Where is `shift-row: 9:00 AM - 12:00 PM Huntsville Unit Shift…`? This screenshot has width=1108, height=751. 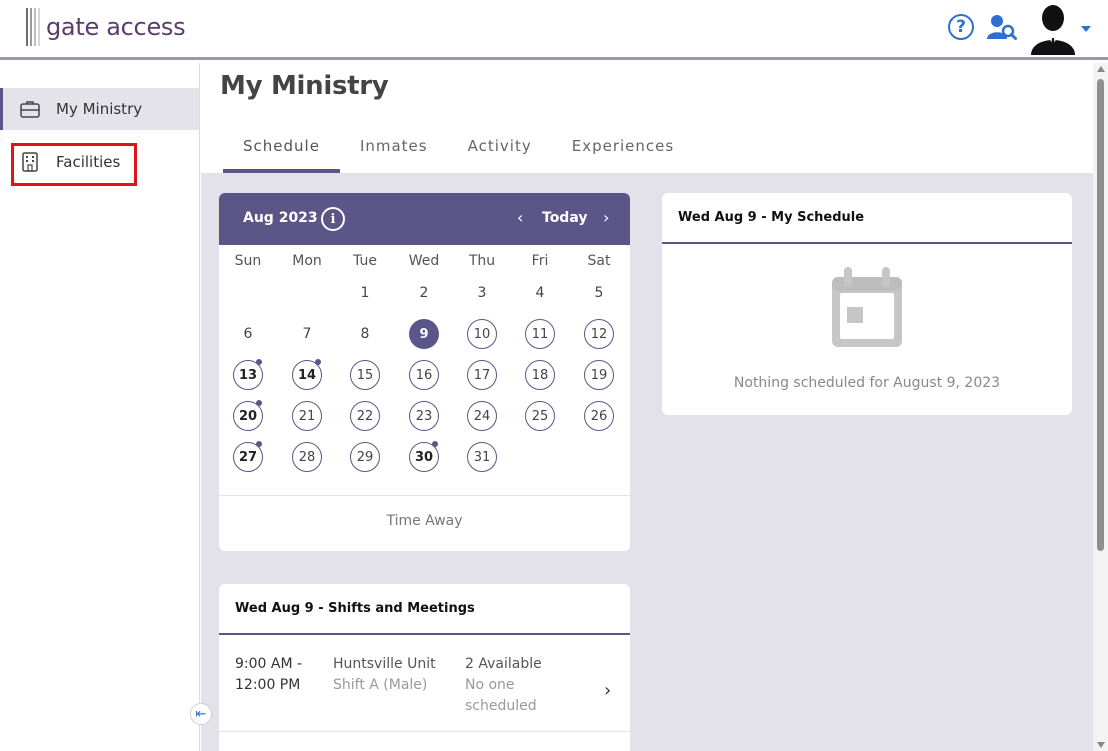
shift-row: 9:00 AM - 12:00 PM Huntsville Unit Shift… is located at coordinates (424, 686).